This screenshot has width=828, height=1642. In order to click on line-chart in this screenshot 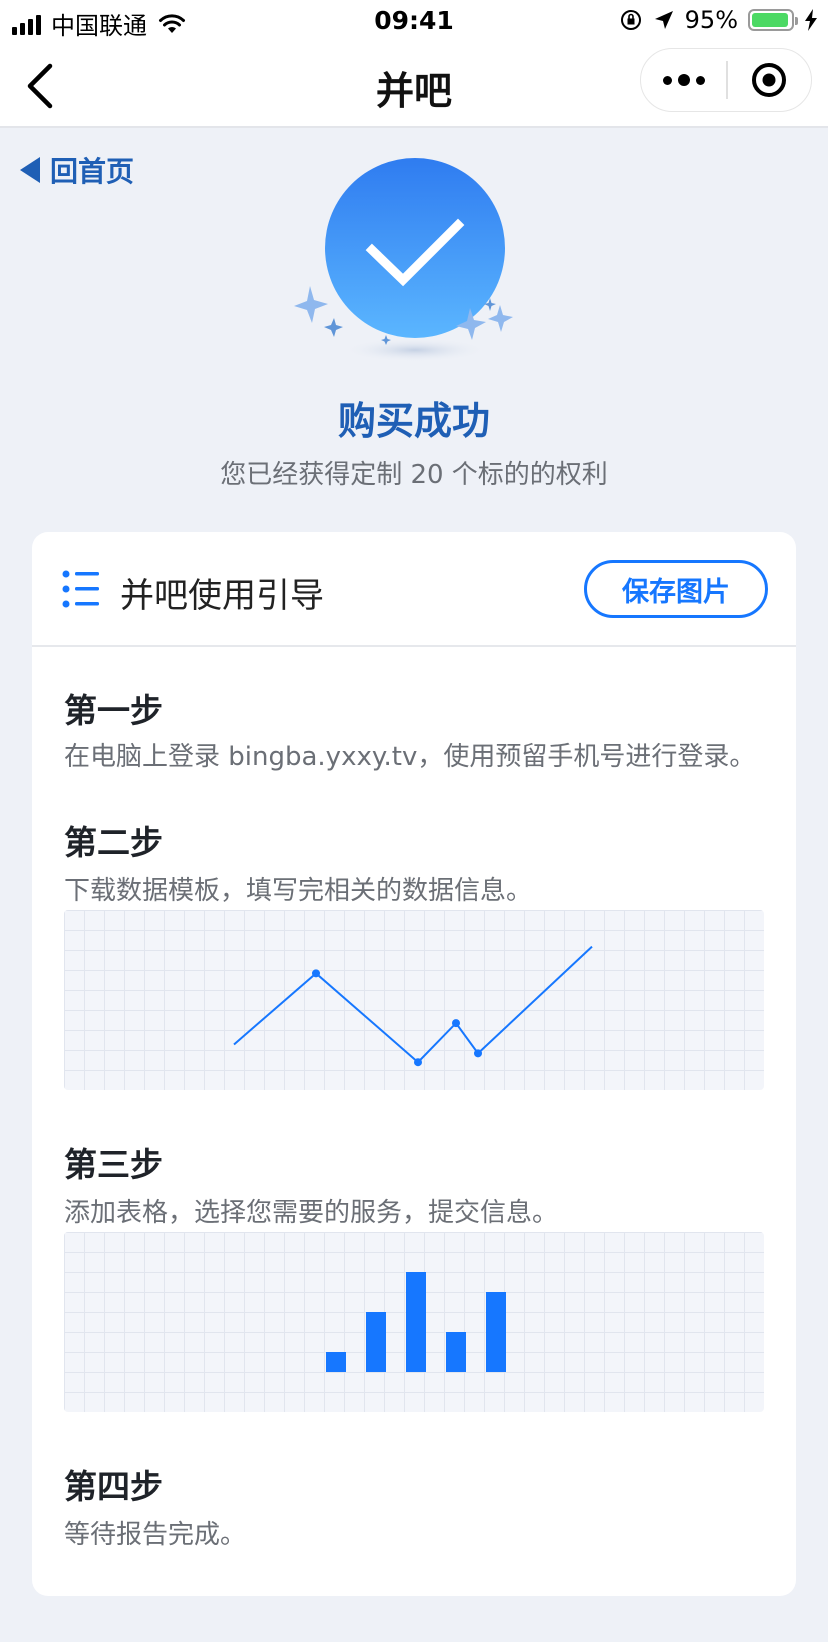, I will do `click(414, 1000)`.